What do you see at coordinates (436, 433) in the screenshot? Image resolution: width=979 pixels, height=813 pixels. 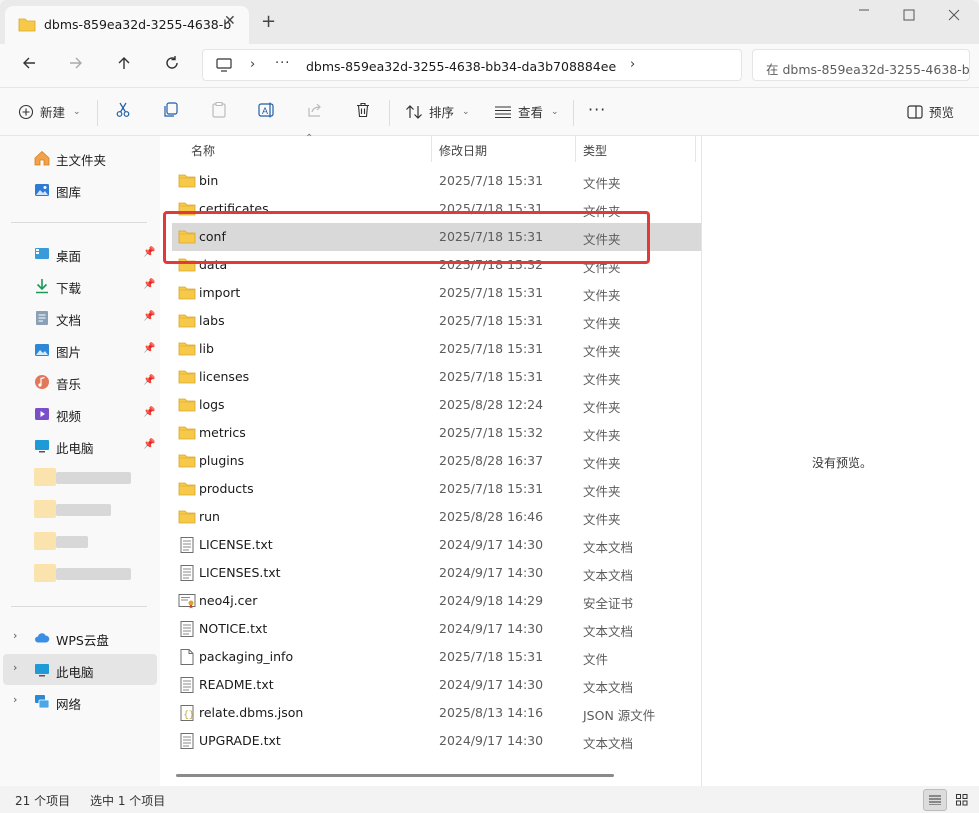 I see `file-row: metrics 2025/7/18 15:32 文件夹` at bounding box center [436, 433].